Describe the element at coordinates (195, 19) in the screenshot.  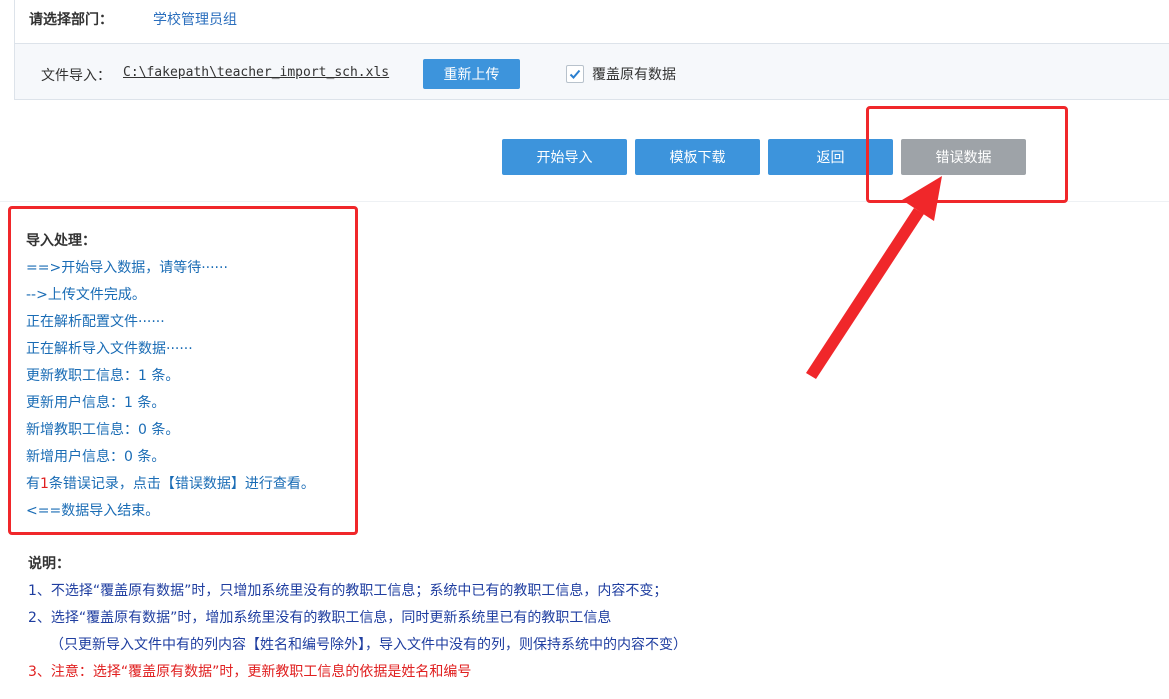
I see `department-value: 学校管理员组` at that location.